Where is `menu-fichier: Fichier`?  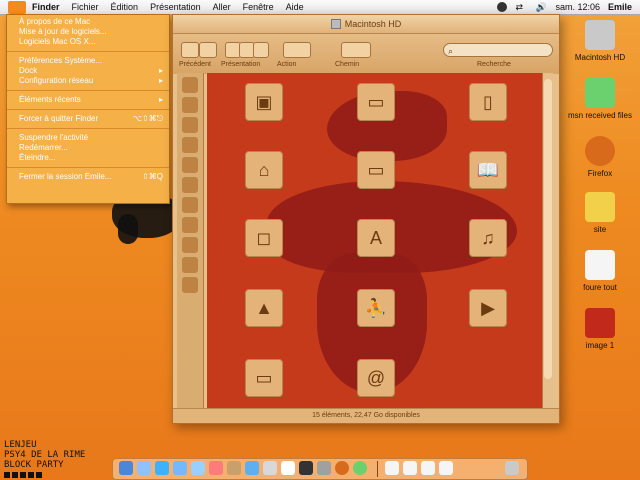
menu-fichier: Fichier is located at coordinates (85, 7).